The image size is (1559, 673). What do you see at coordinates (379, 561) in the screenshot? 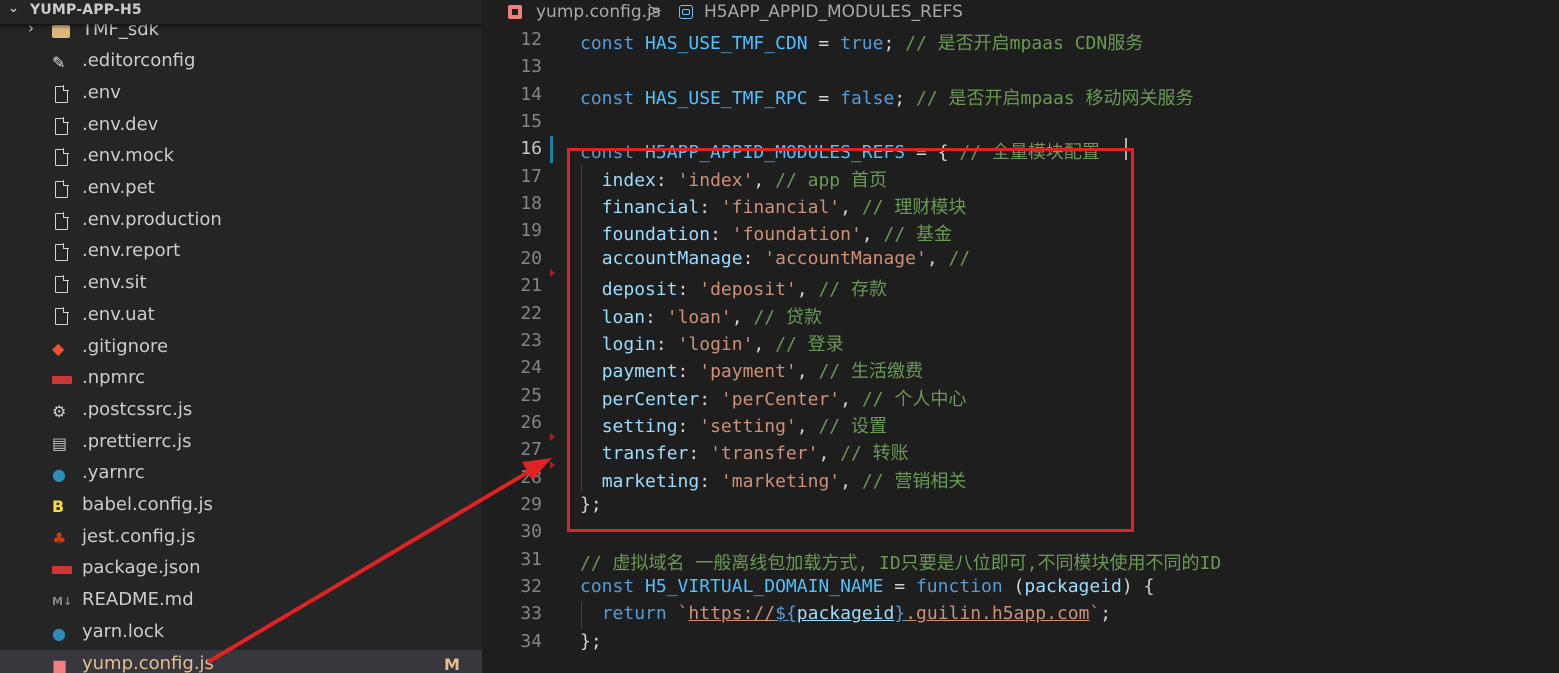
I see `annotation-arrow` at bounding box center [379, 561].